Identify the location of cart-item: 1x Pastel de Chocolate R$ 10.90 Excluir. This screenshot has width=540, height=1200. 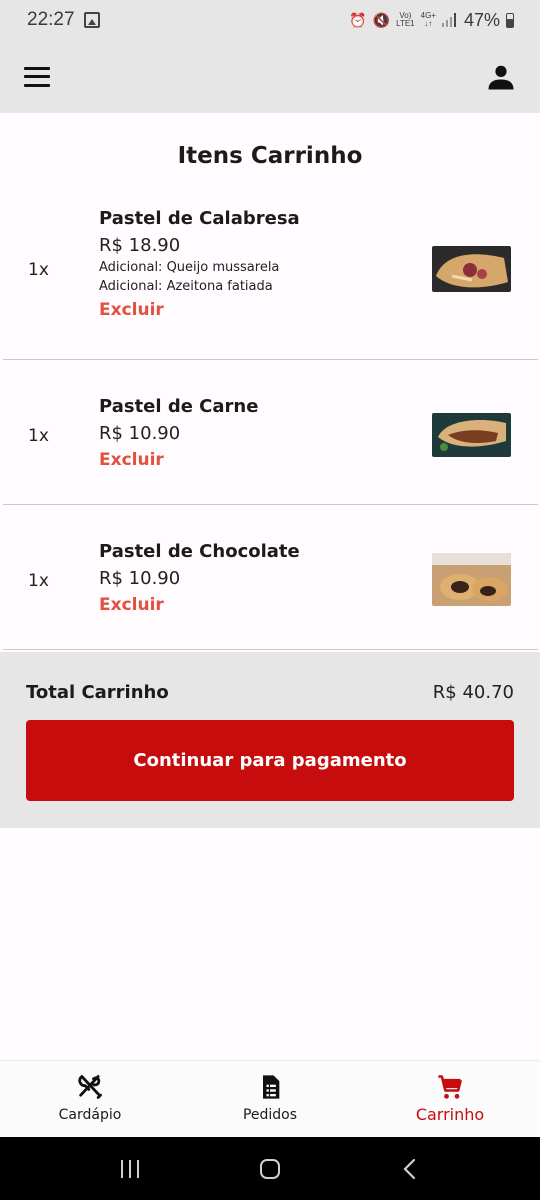
(270, 577).